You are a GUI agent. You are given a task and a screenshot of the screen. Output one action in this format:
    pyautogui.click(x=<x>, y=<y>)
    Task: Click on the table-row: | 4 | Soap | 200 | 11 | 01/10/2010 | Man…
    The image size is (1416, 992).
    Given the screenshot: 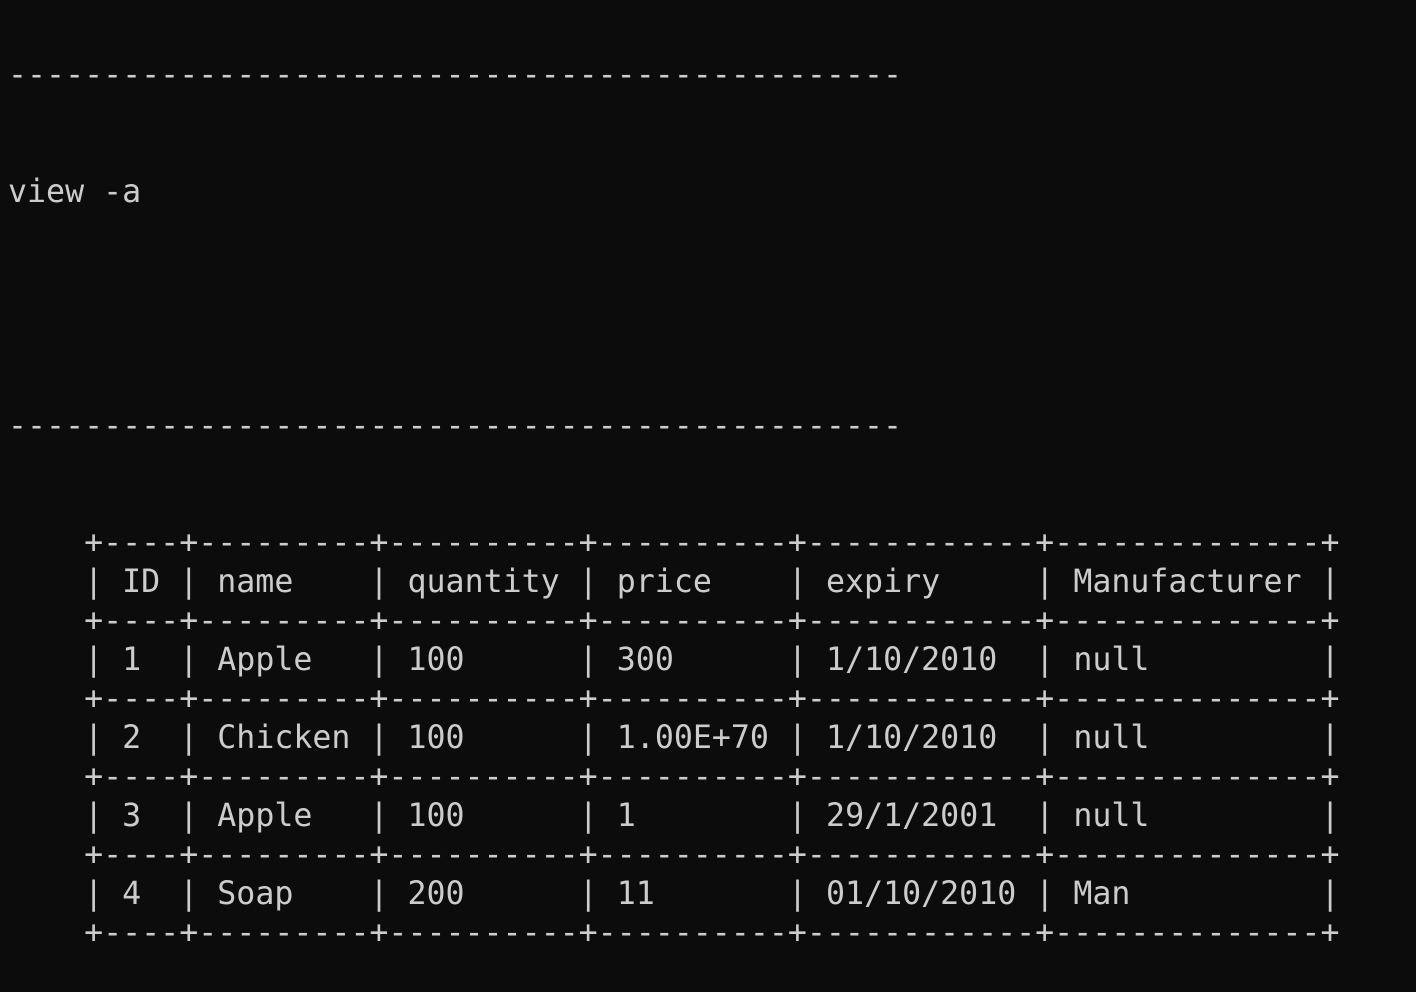 What is the action you would take?
    pyautogui.click(x=674, y=894)
    